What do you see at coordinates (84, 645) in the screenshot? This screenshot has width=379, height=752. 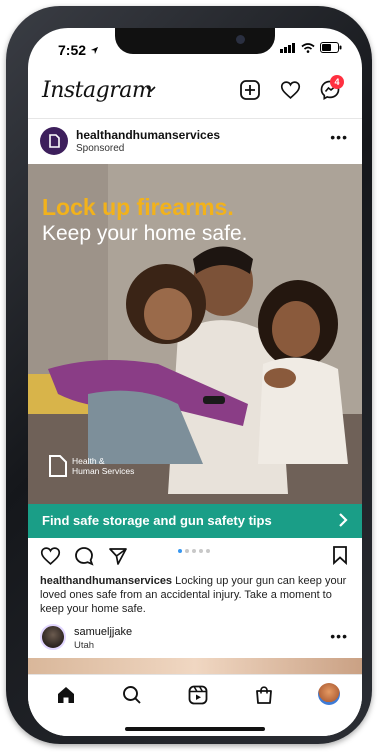 I see `next-post-location: Utah` at bounding box center [84, 645].